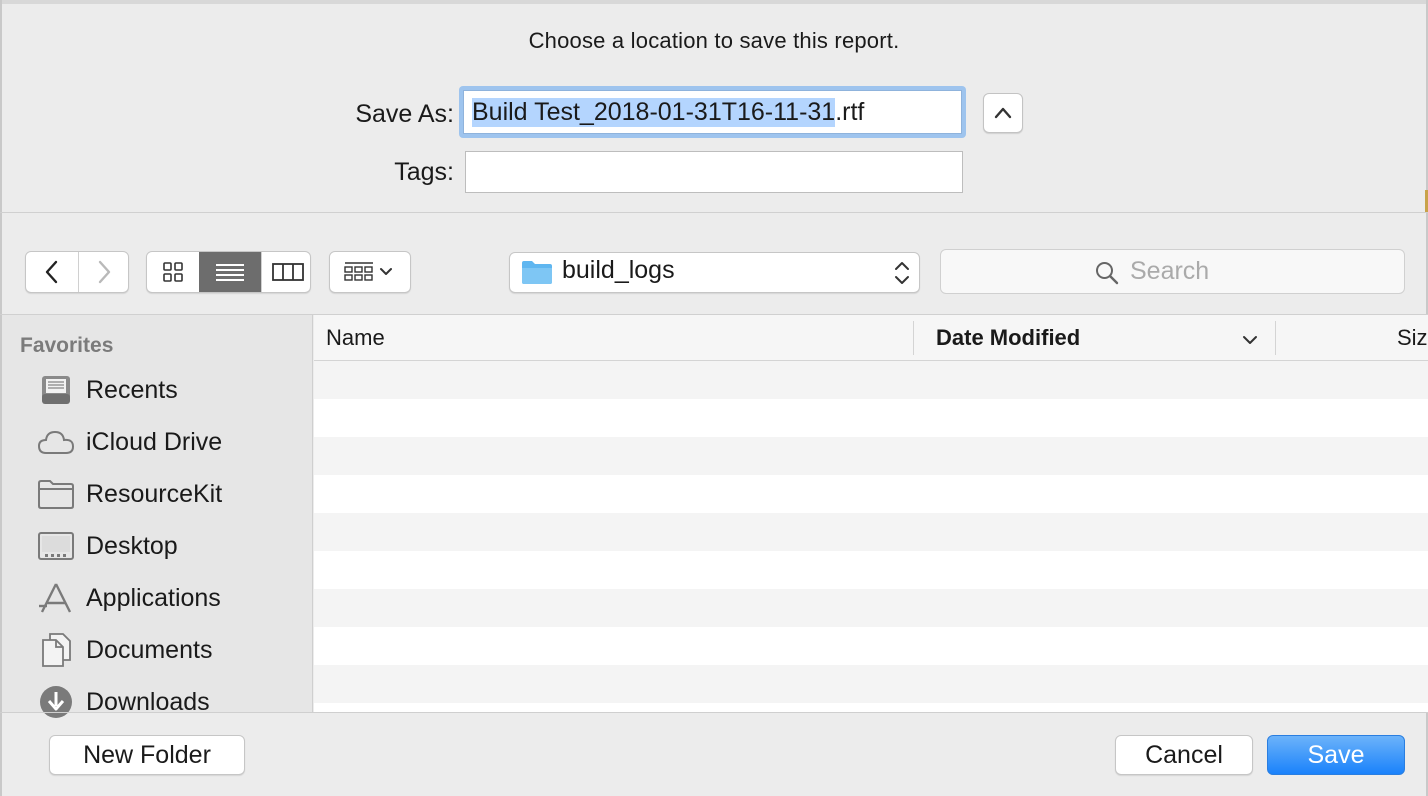 The width and height of the screenshot is (1428, 796). Describe the element at coordinates (56, 702) in the screenshot. I see `downloads-icon` at that location.